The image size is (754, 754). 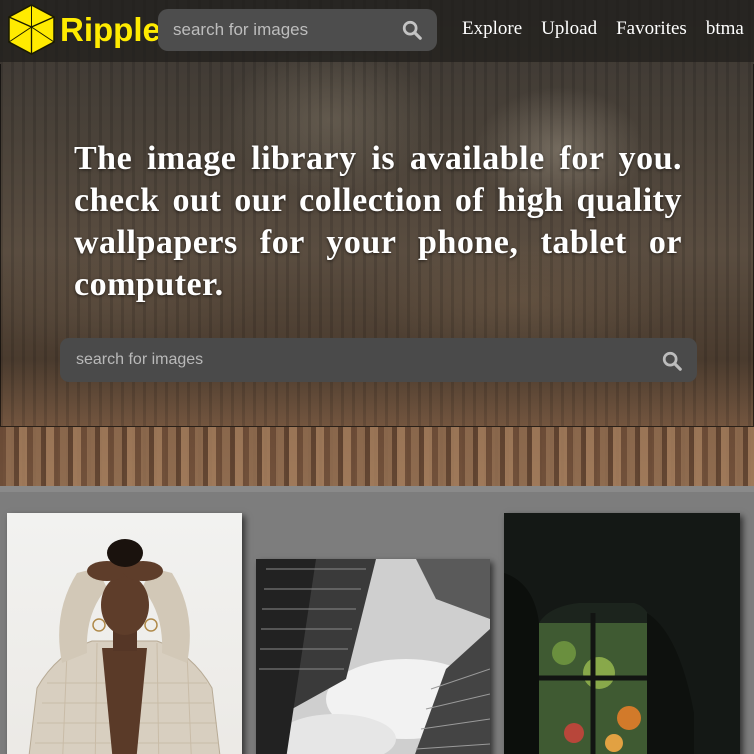 I want to click on gallery-image-portrait, so click(x=124, y=633).